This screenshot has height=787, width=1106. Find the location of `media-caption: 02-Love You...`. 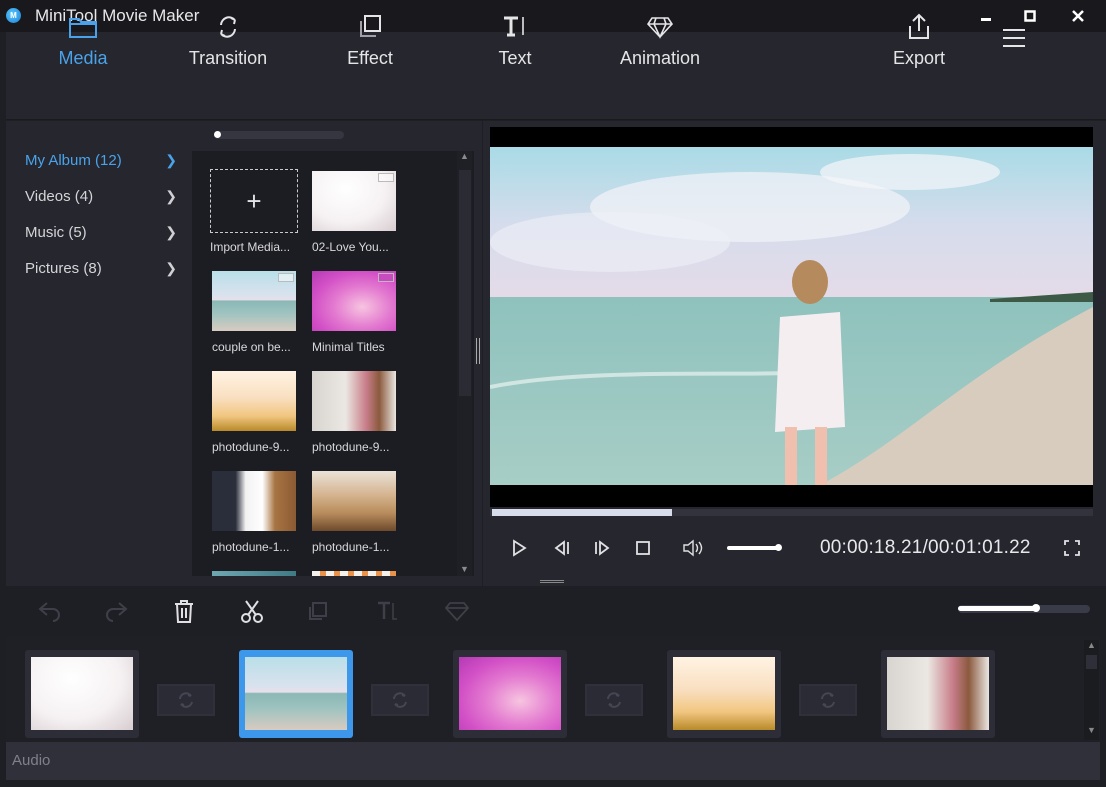

media-caption: 02-Love You... is located at coordinates (350, 247).